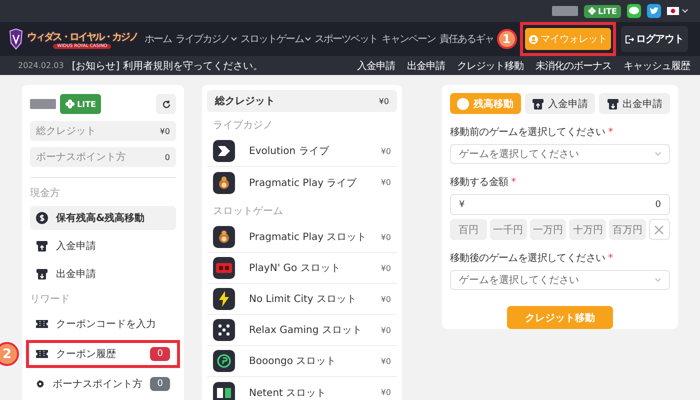  Describe the element at coordinates (224, 361) in the screenshot. I see `circle-logo-icon` at that location.